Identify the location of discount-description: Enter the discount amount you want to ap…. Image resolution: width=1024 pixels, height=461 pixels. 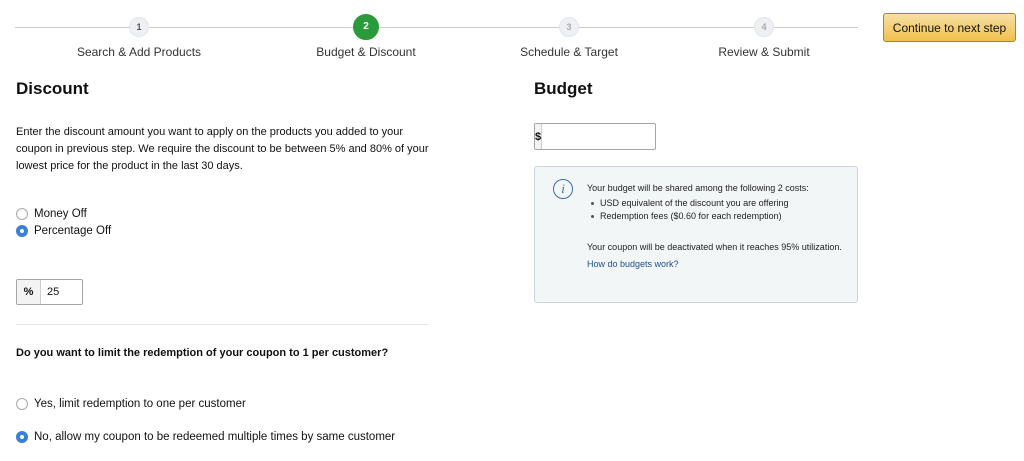
(222, 149).